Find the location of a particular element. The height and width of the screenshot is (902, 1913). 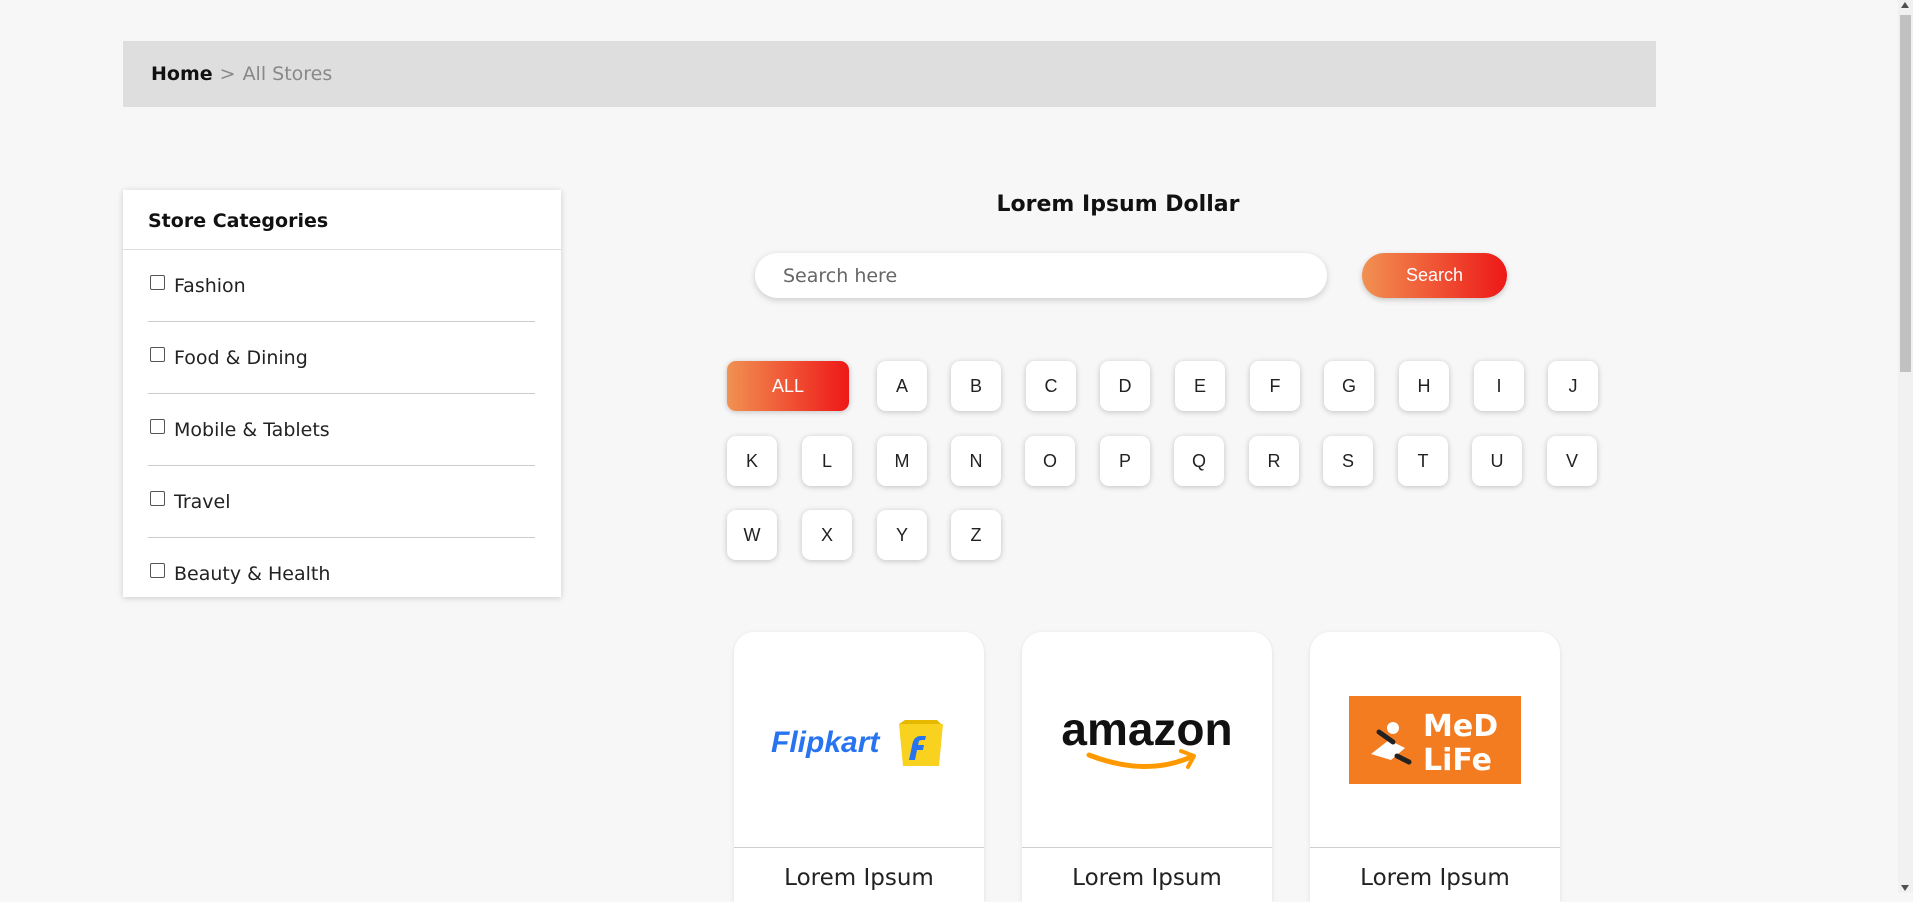

category-label: Beauty & Health is located at coordinates (252, 573).